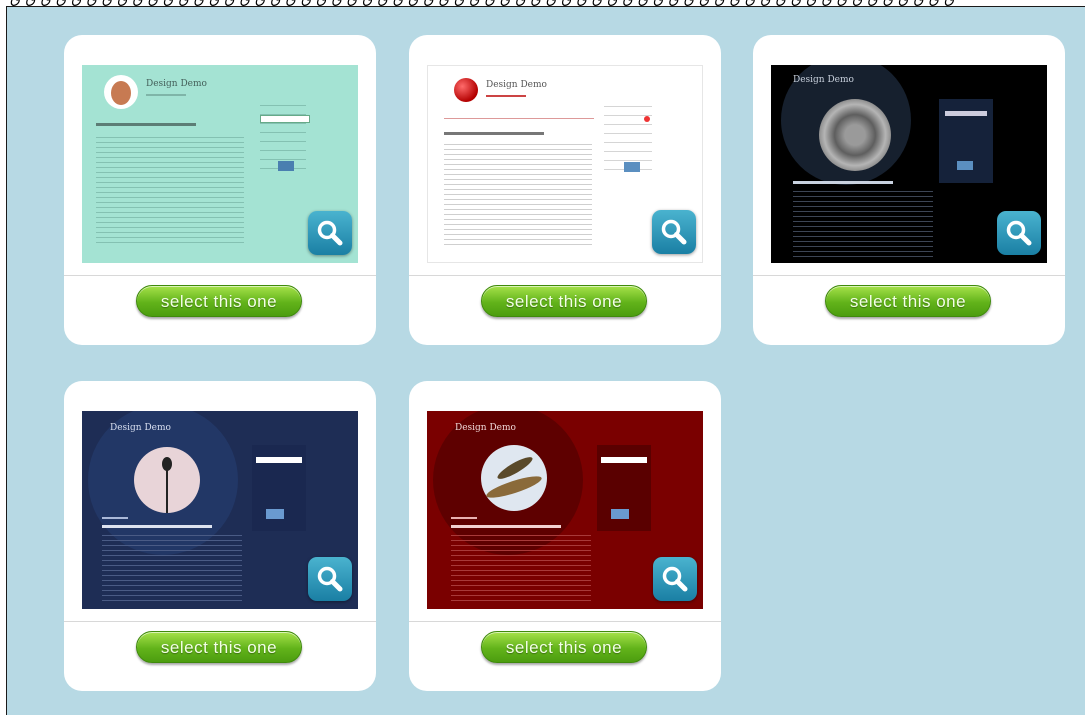 Image resolution: width=1089 pixels, height=715 pixels. I want to click on template-card-black: Design Demo select this one, so click(909, 190).